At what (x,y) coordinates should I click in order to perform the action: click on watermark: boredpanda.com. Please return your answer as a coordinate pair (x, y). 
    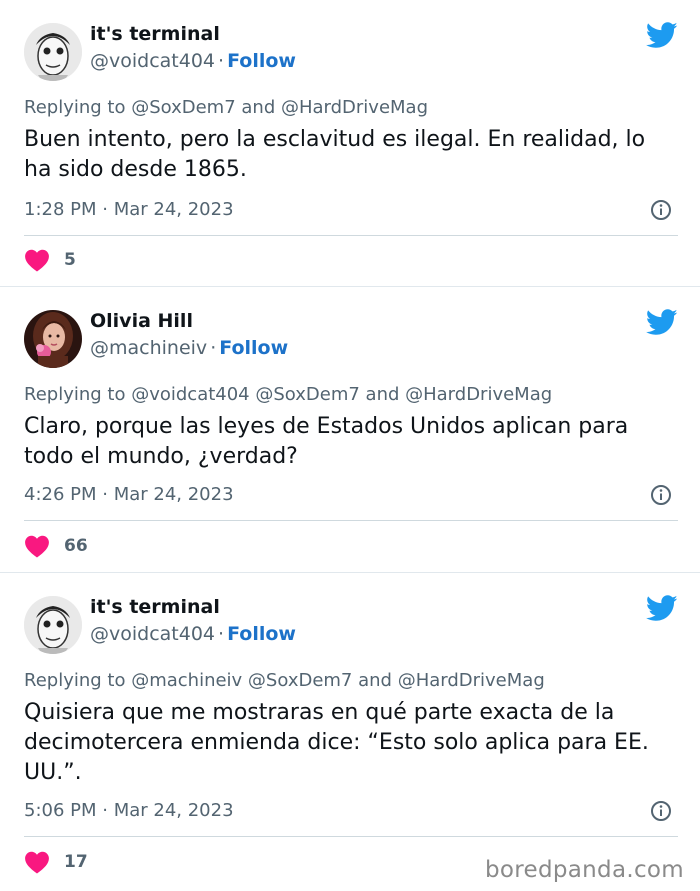
    Looking at the image, I should click on (584, 870).